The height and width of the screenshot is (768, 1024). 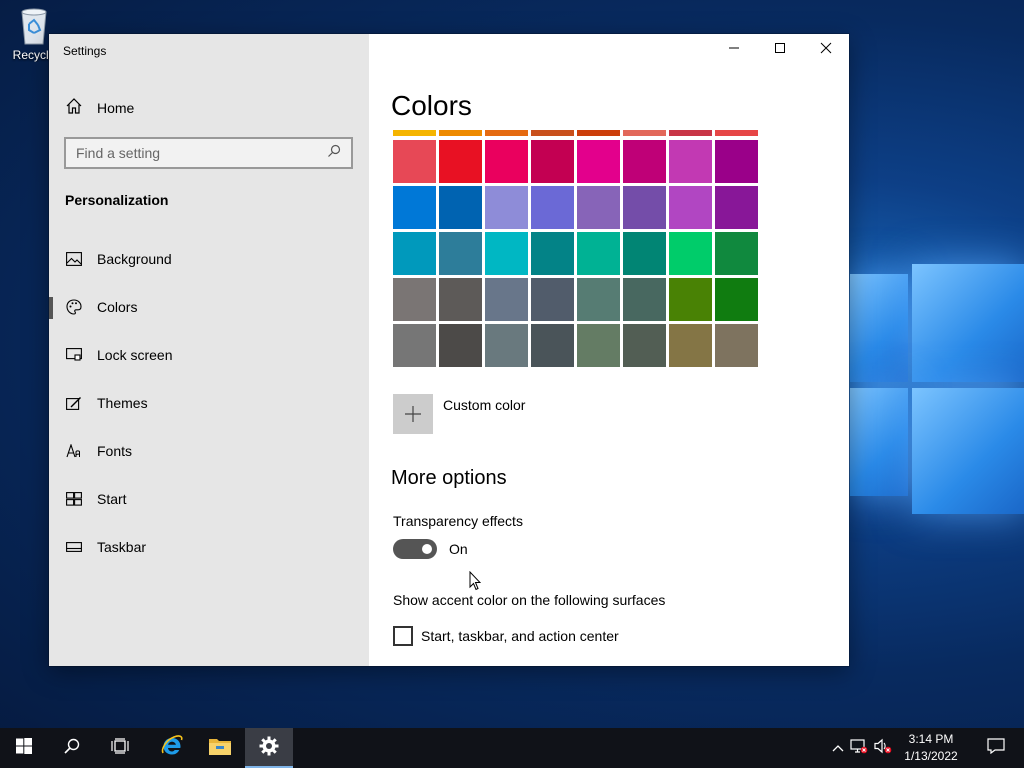 I want to click on maximize-button, so click(x=780, y=50).